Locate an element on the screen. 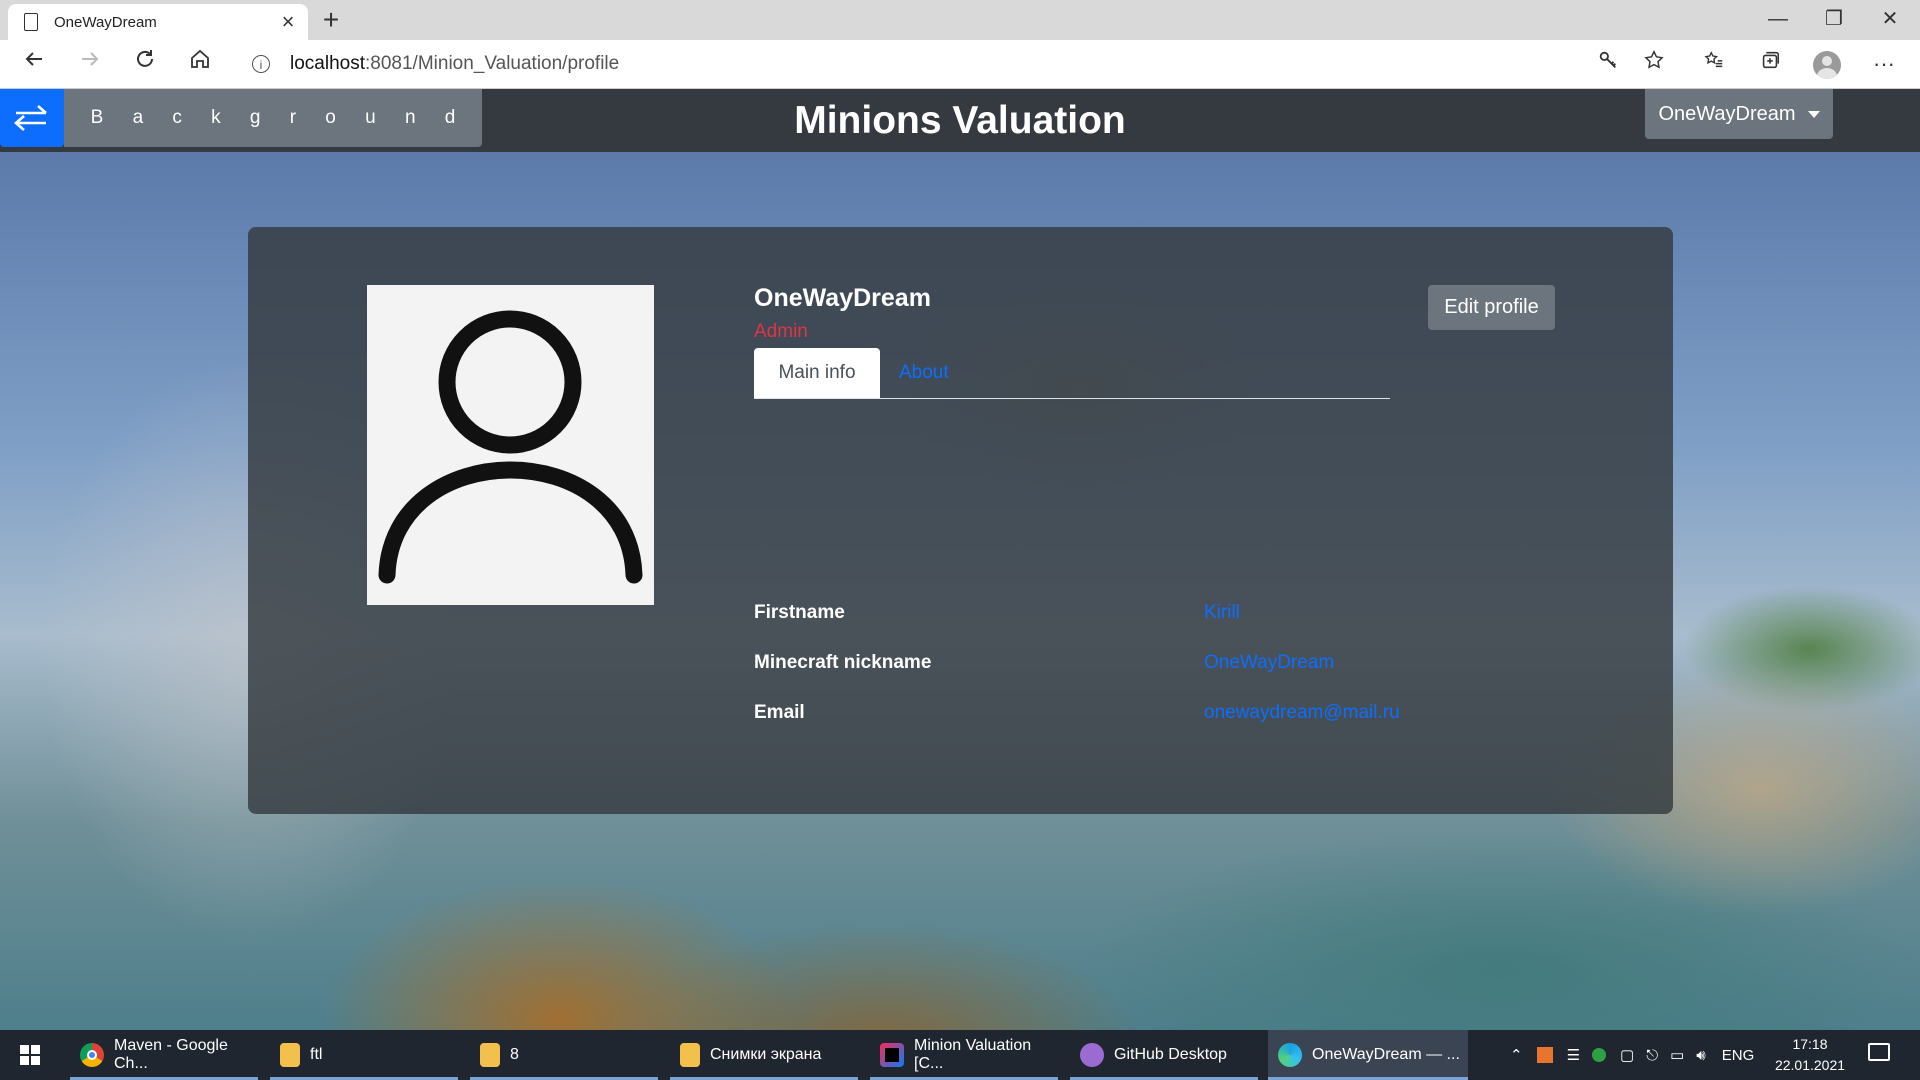 The width and height of the screenshot is (1920, 1080). taskbar-item-github: GitHub Desktop is located at coordinates (1164, 1055).